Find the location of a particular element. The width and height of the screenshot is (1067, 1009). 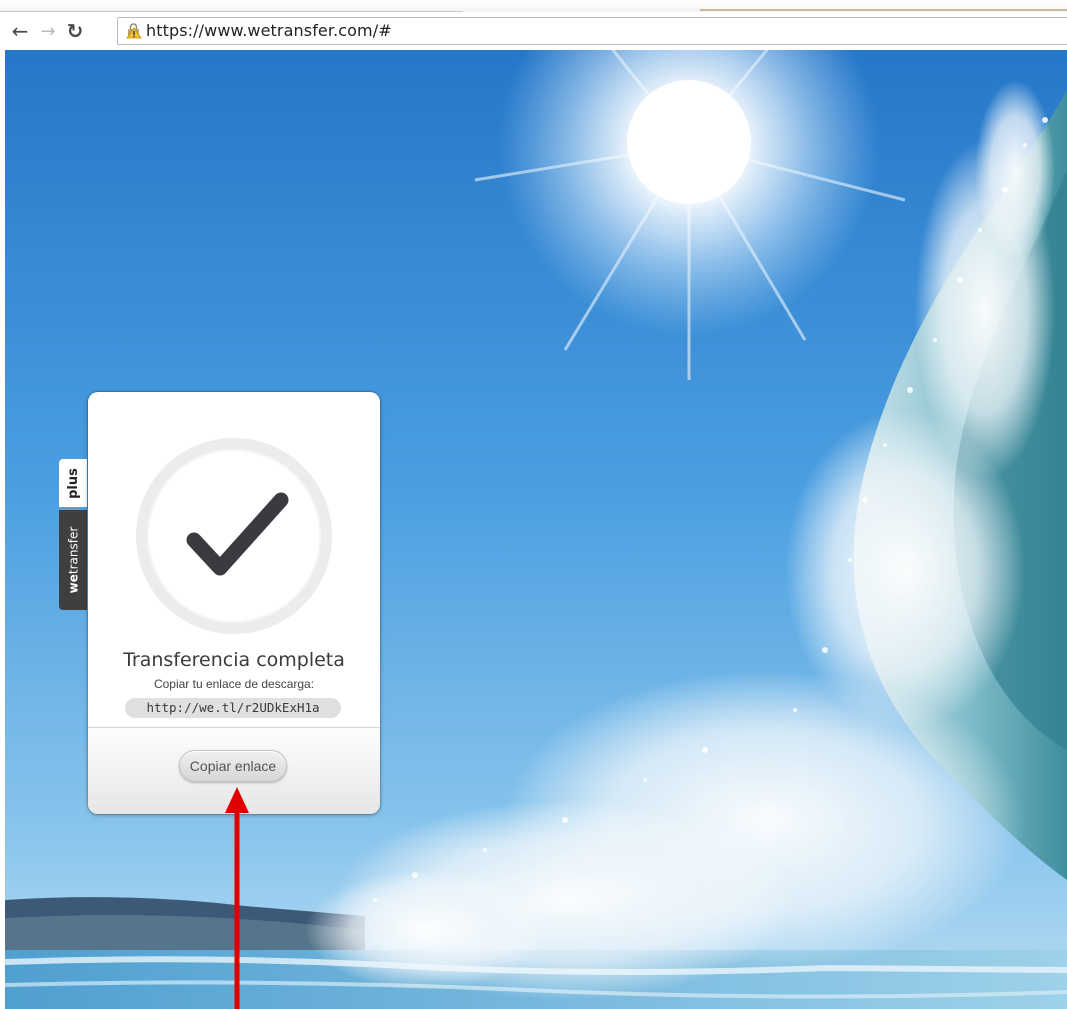

download-link-field: http://we.tl/r2UDkExH1a is located at coordinates (233, 708).